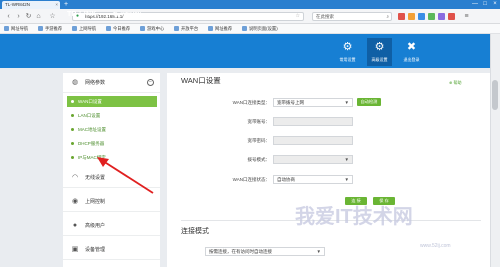  Describe the element at coordinates (313, 140) in the screenshot. I see `pppoe-password-input` at that location.